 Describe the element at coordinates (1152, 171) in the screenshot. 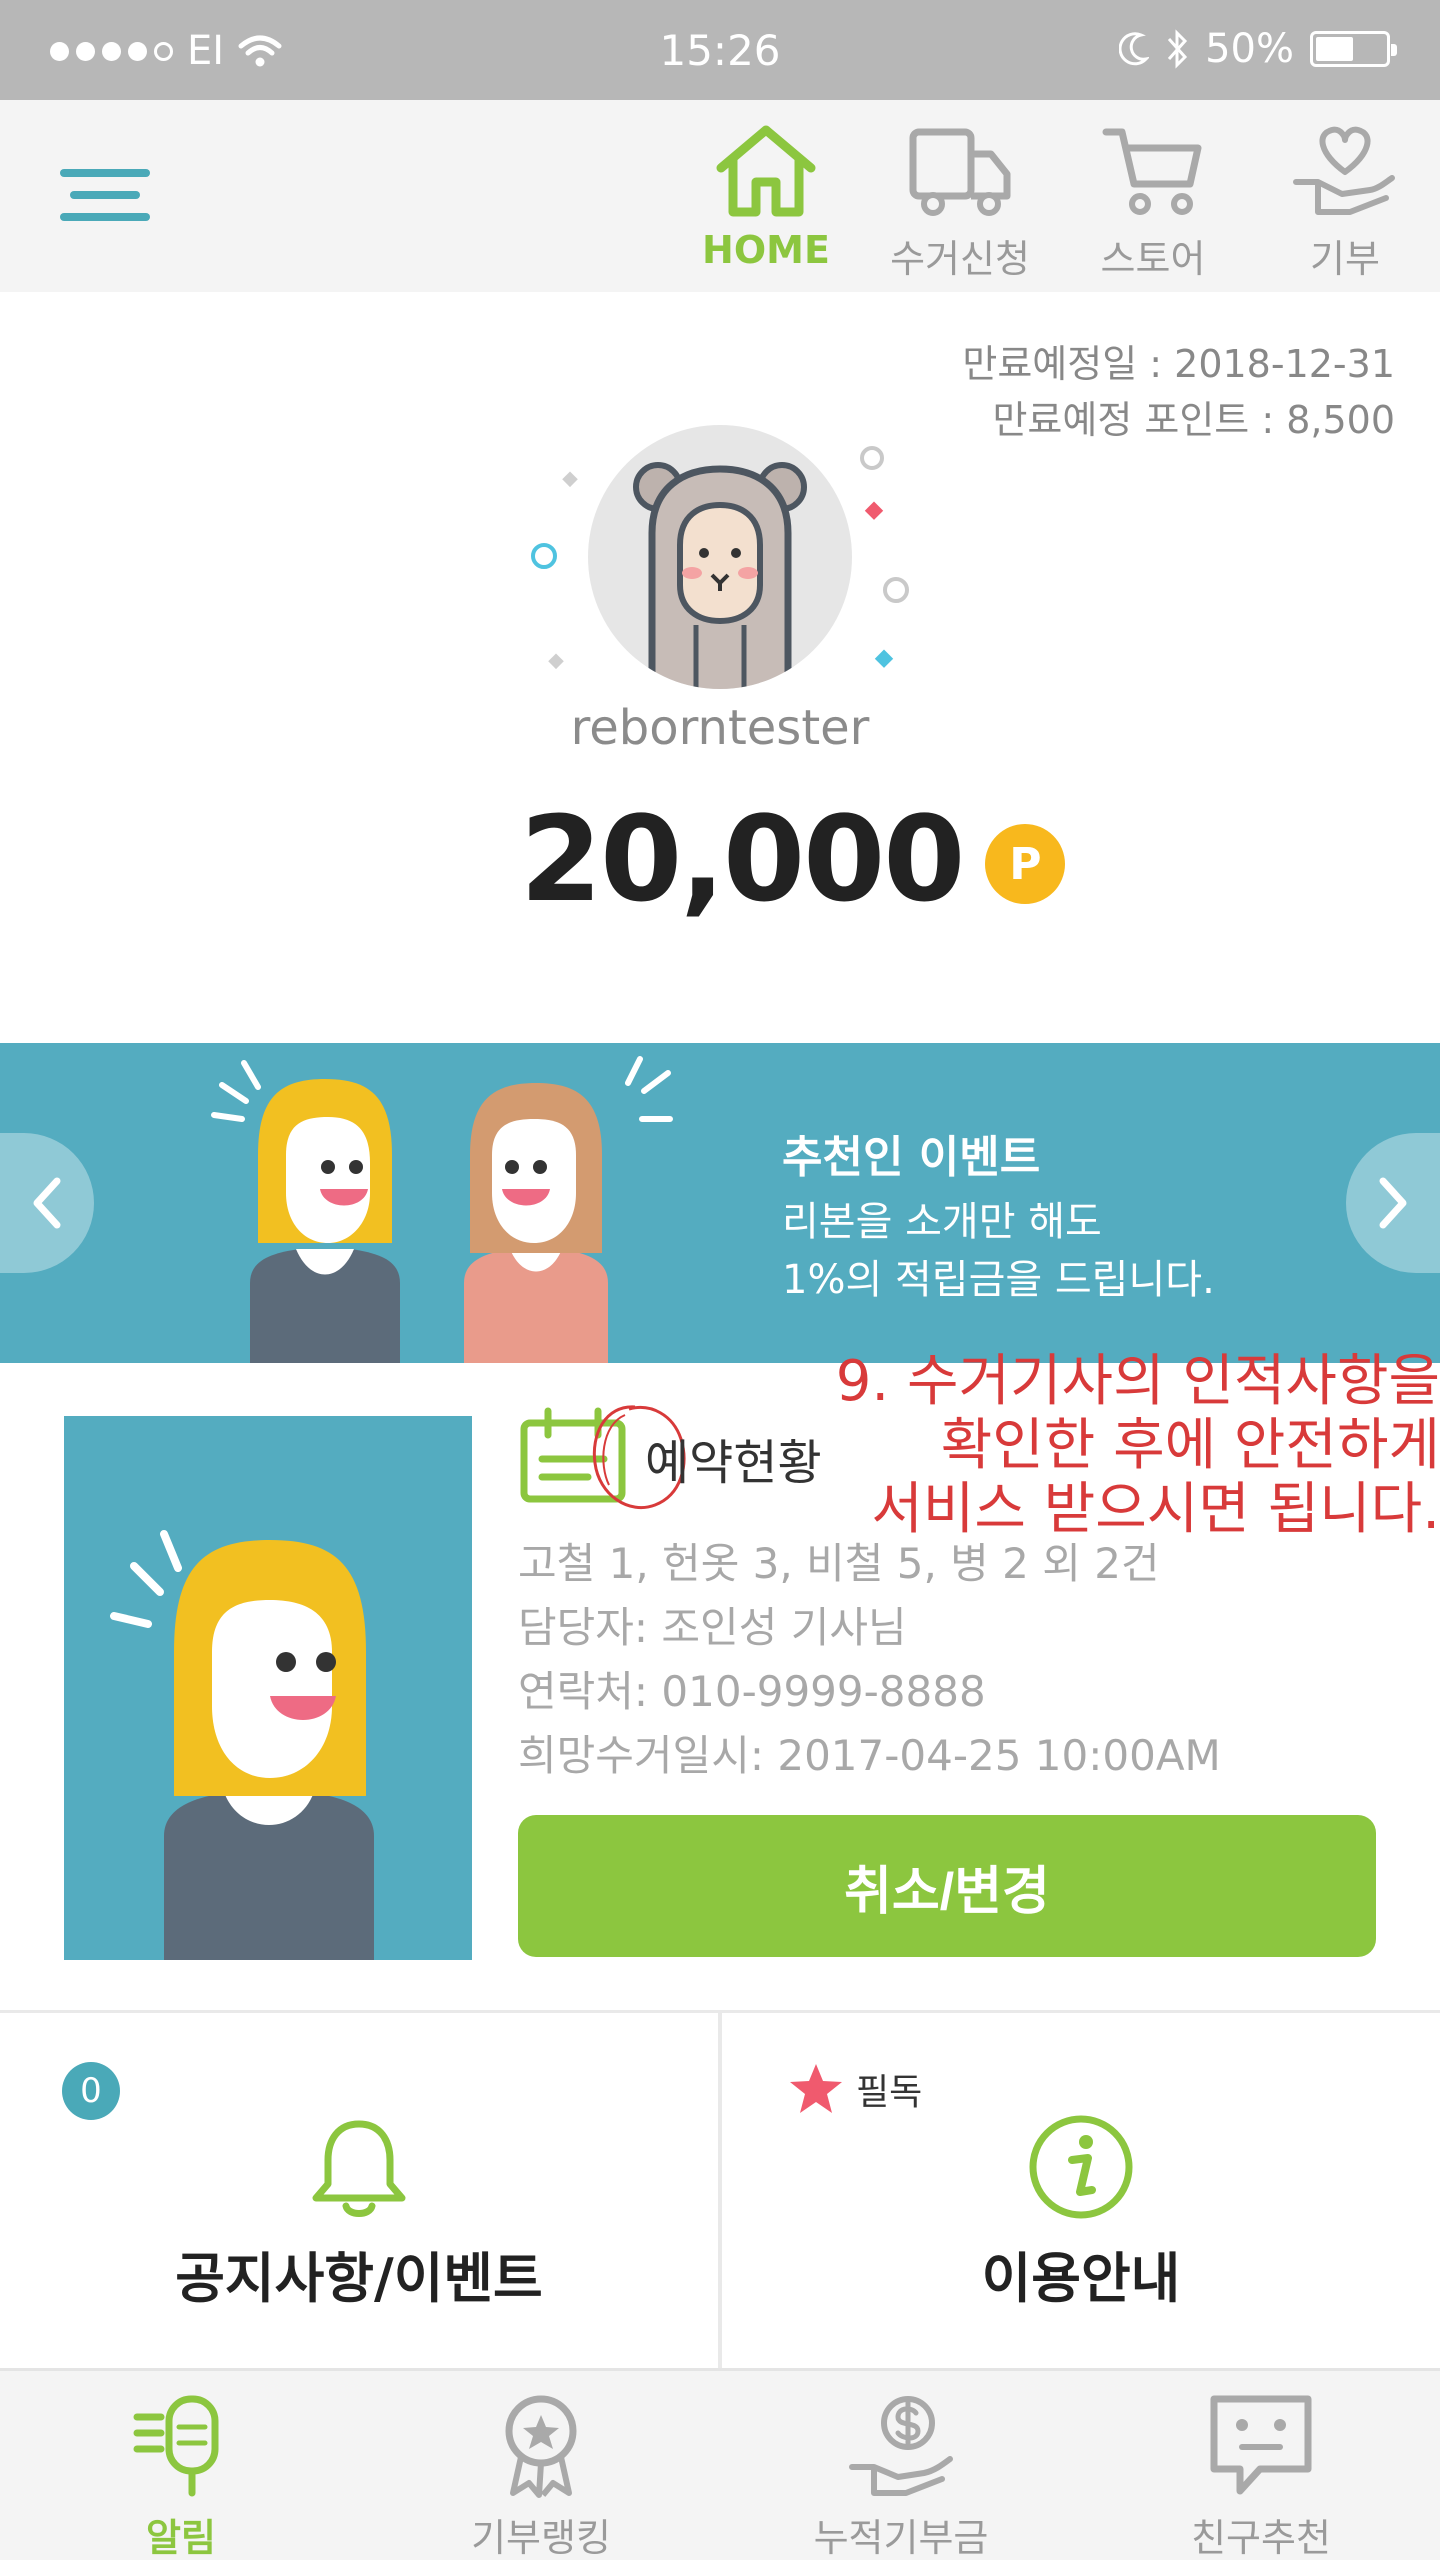

I see `cart-icon` at that location.